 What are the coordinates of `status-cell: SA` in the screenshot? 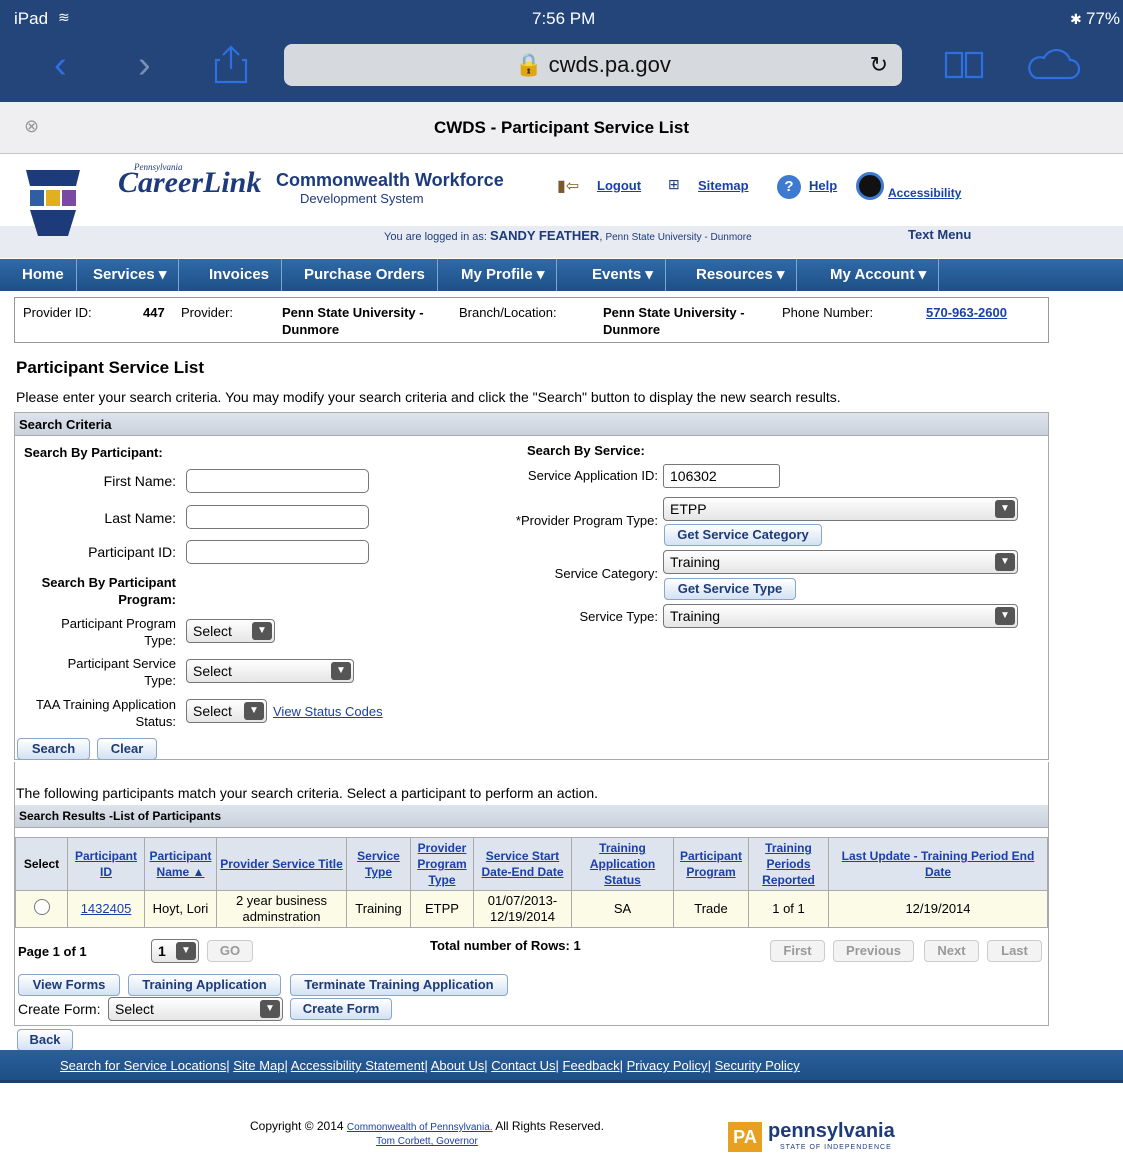 It's located at (622, 909).